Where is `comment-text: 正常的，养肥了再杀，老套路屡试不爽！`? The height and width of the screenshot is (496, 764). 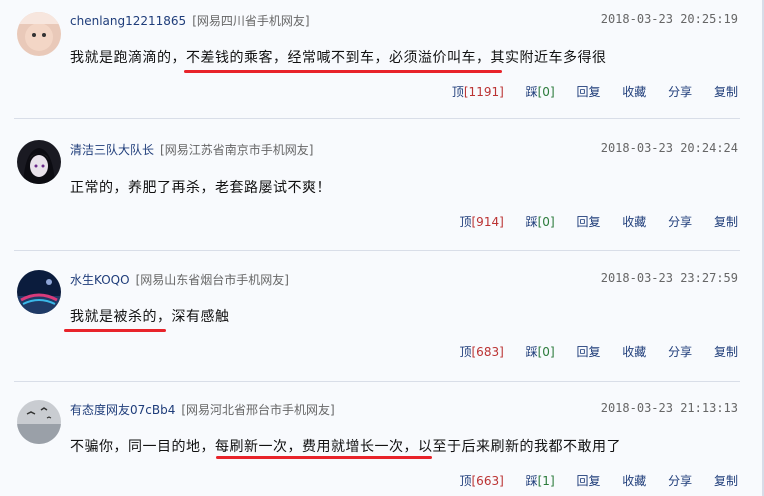
comment-text: 正常的，养肥了再杀，老套路屡试不爽！ is located at coordinates (200, 188).